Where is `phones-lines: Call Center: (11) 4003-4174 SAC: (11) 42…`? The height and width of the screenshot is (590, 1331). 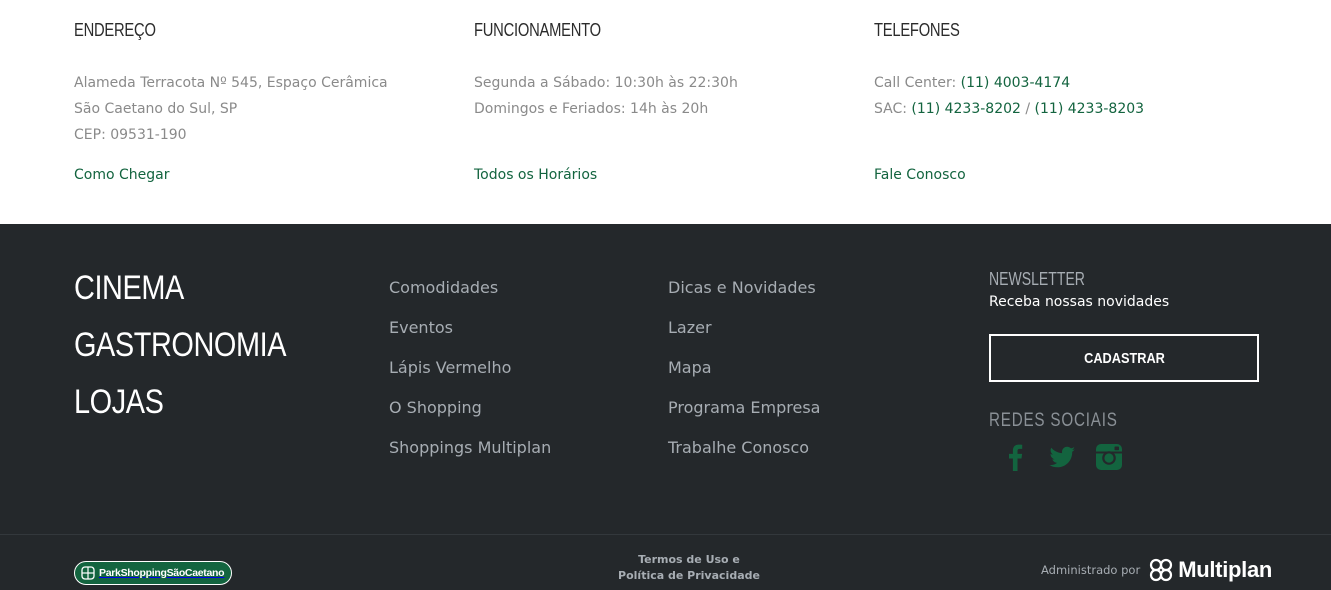
phones-lines: Call Center: (11) 4003-4174 SAC: (11) 42… is located at coordinates (1009, 96).